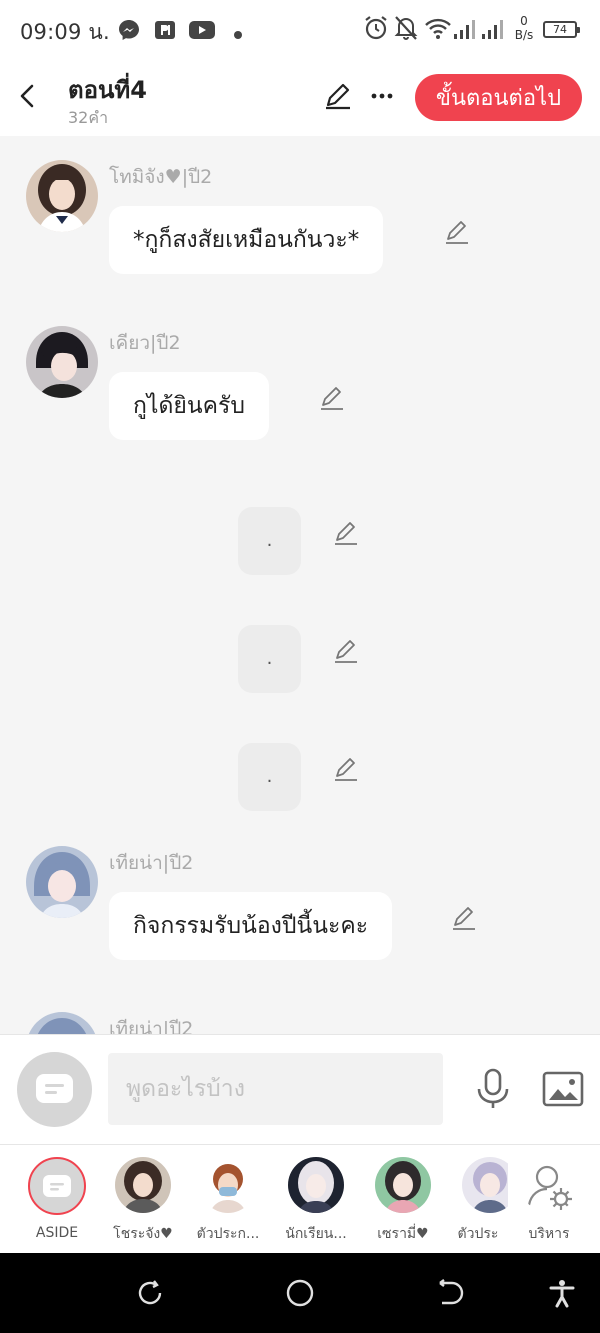 The width and height of the screenshot is (600, 1333). I want to click on character-label: ตัวประ, so click(478, 1234).